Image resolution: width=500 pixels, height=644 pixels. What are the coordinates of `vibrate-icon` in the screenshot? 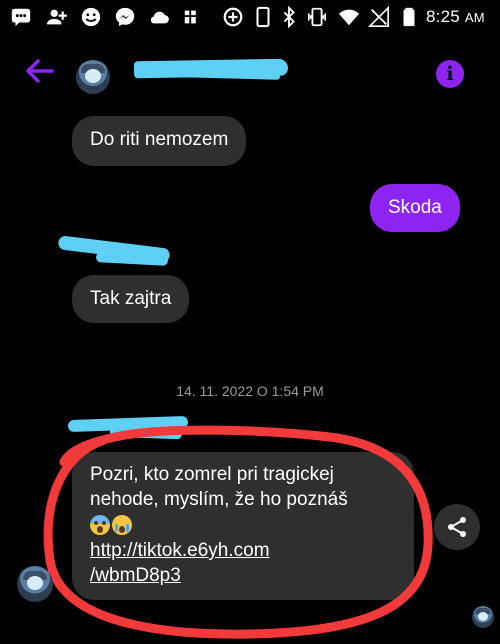 It's located at (317, 17).